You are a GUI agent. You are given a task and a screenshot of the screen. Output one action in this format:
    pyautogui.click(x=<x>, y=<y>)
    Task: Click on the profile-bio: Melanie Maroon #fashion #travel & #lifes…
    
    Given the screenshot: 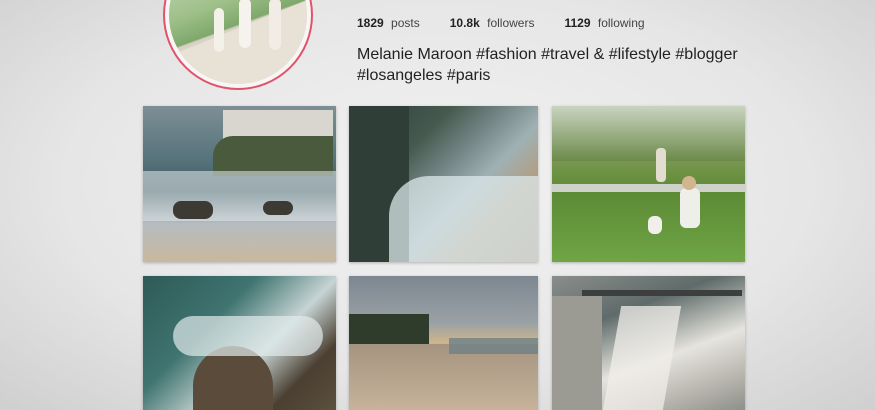 What is the action you would take?
    pyautogui.click(x=567, y=65)
    